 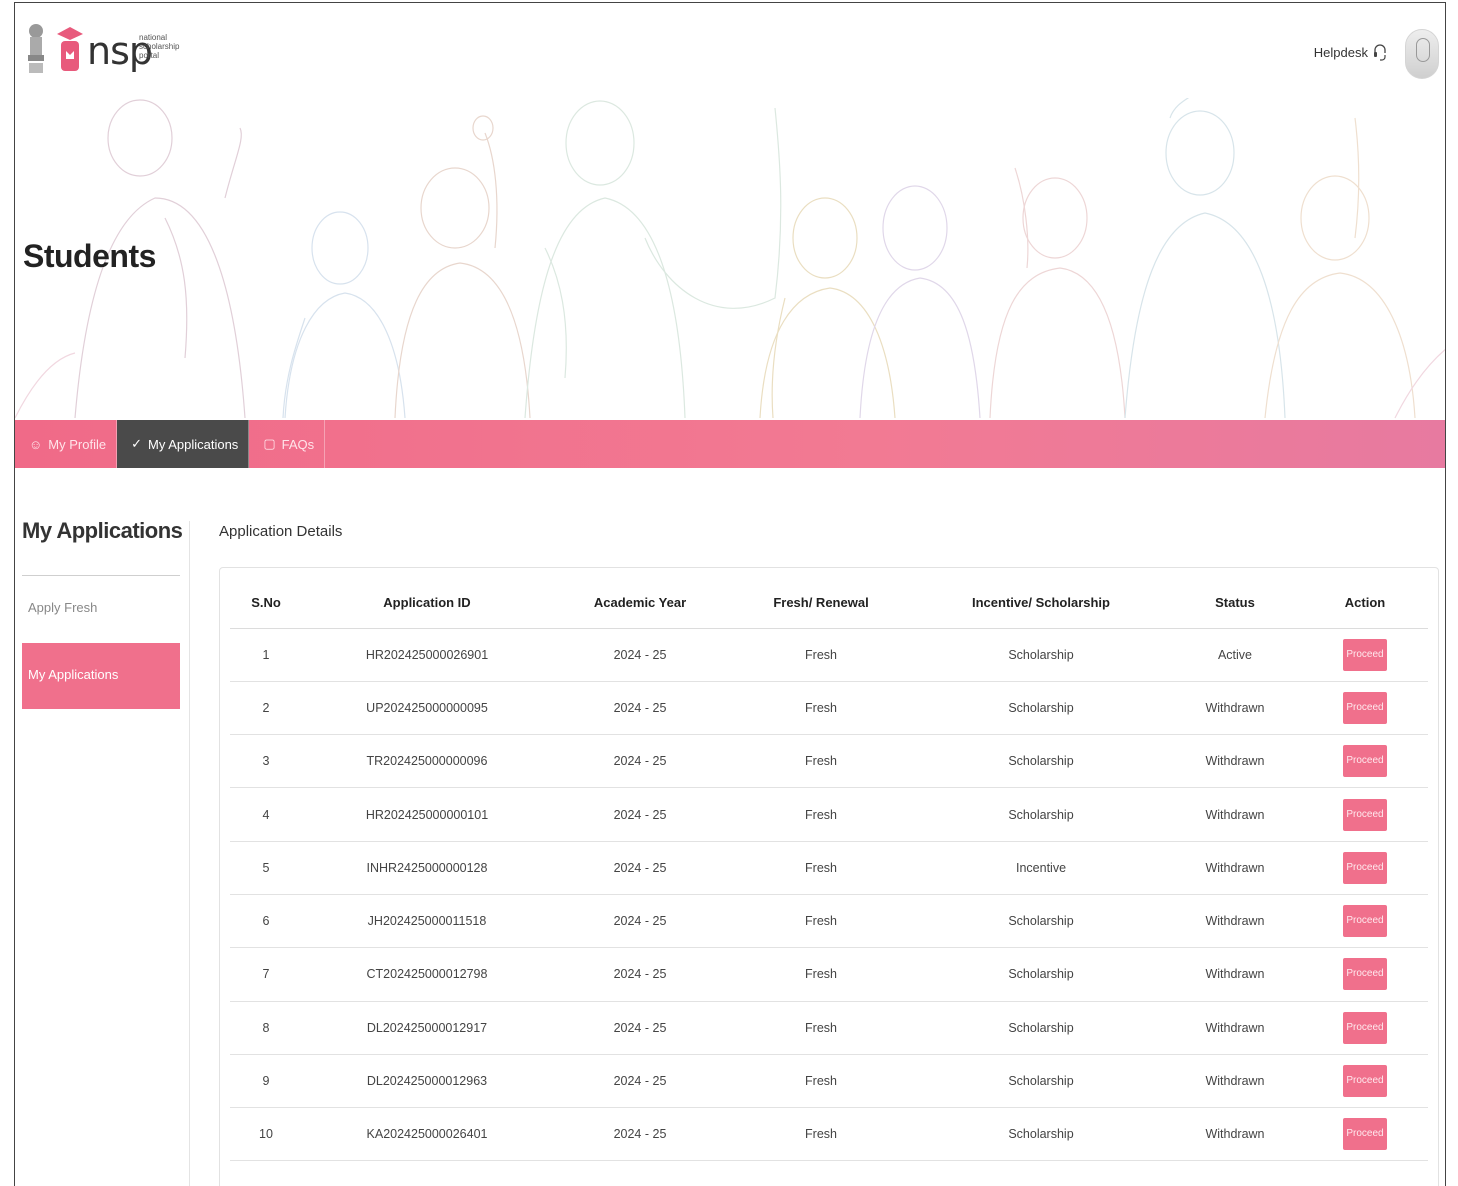 I want to click on sno-cell: 5, so click(x=266, y=868).